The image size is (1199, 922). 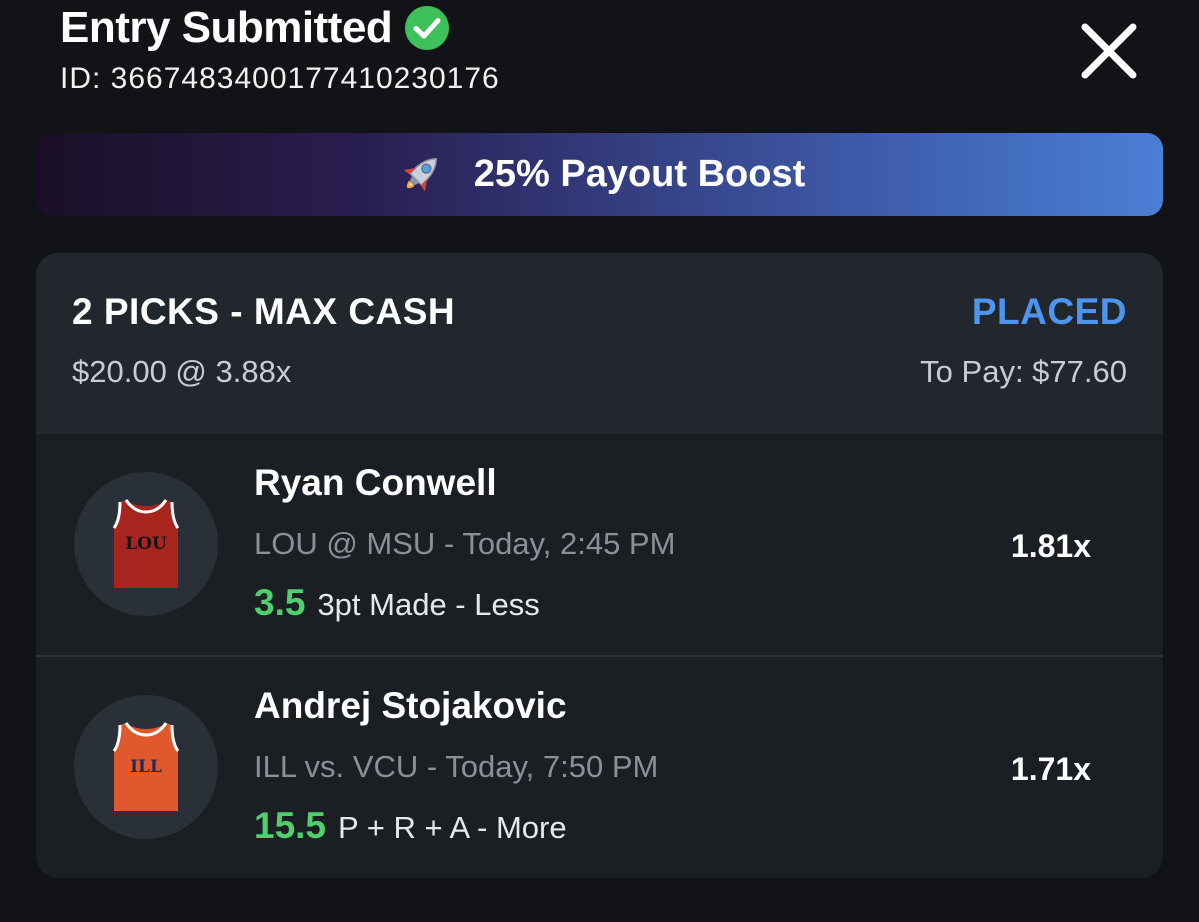 I want to click on payout-boost-banner: 25% Payout Boost, so click(x=599, y=174).